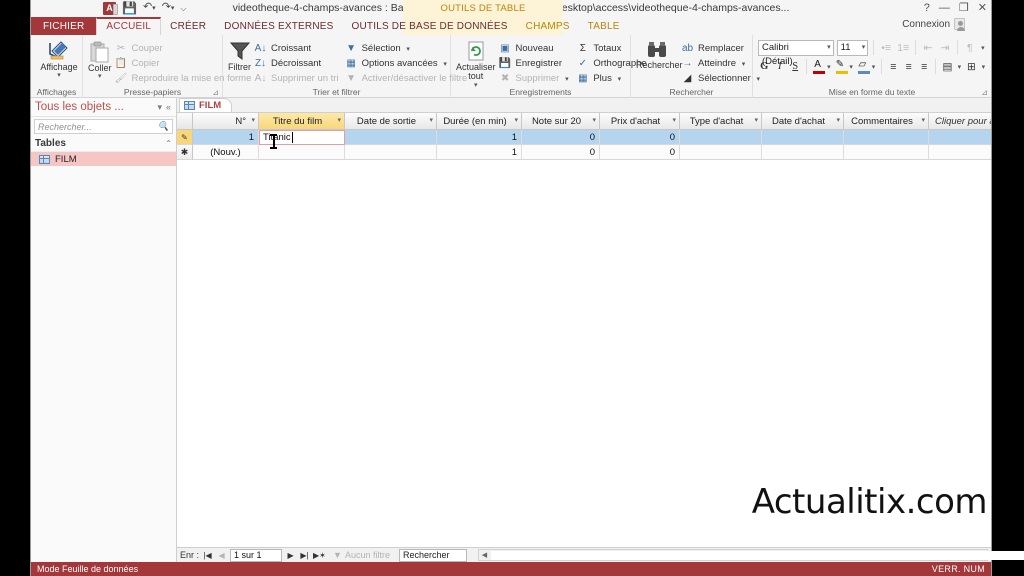 This screenshot has height=576, width=1024. Describe the element at coordinates (982, 8) in the screenshot. I see `close-button: ✕` at that location.